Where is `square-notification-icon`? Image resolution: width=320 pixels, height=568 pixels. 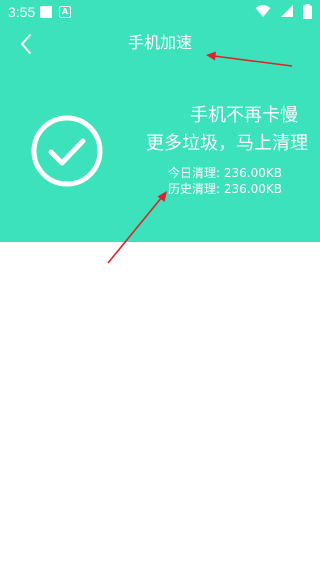
square-notification-icon is located at coordinates (46, 12).